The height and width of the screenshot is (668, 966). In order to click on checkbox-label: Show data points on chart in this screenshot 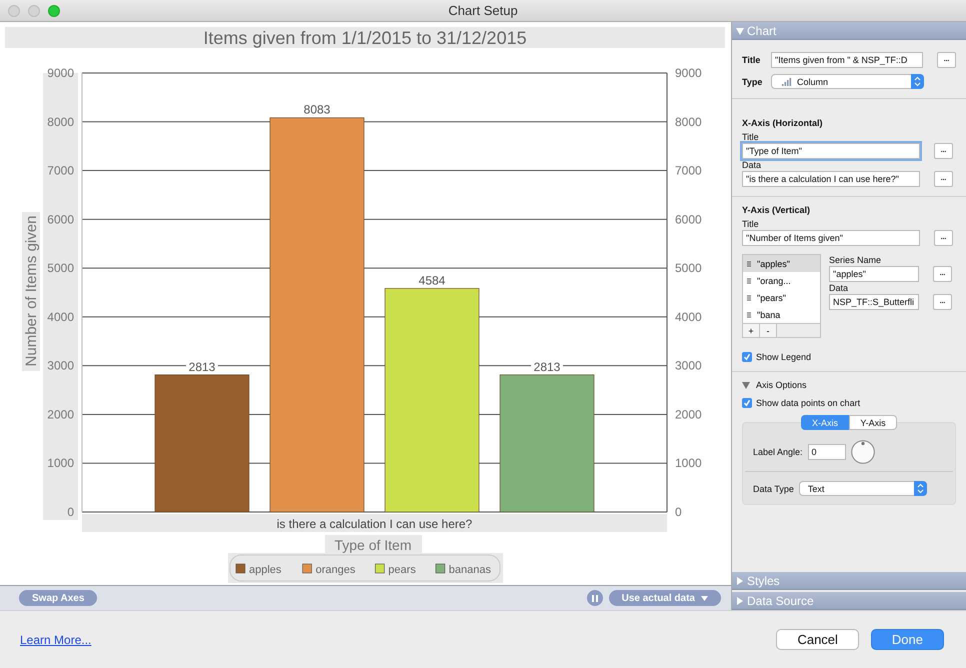, I will do `click(808, 403)`.